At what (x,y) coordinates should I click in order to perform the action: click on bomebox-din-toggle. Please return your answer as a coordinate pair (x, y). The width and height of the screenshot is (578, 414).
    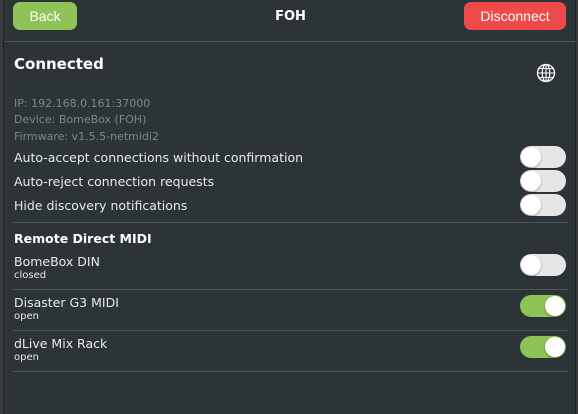
    Looking at the image, I should click on (543, 265).